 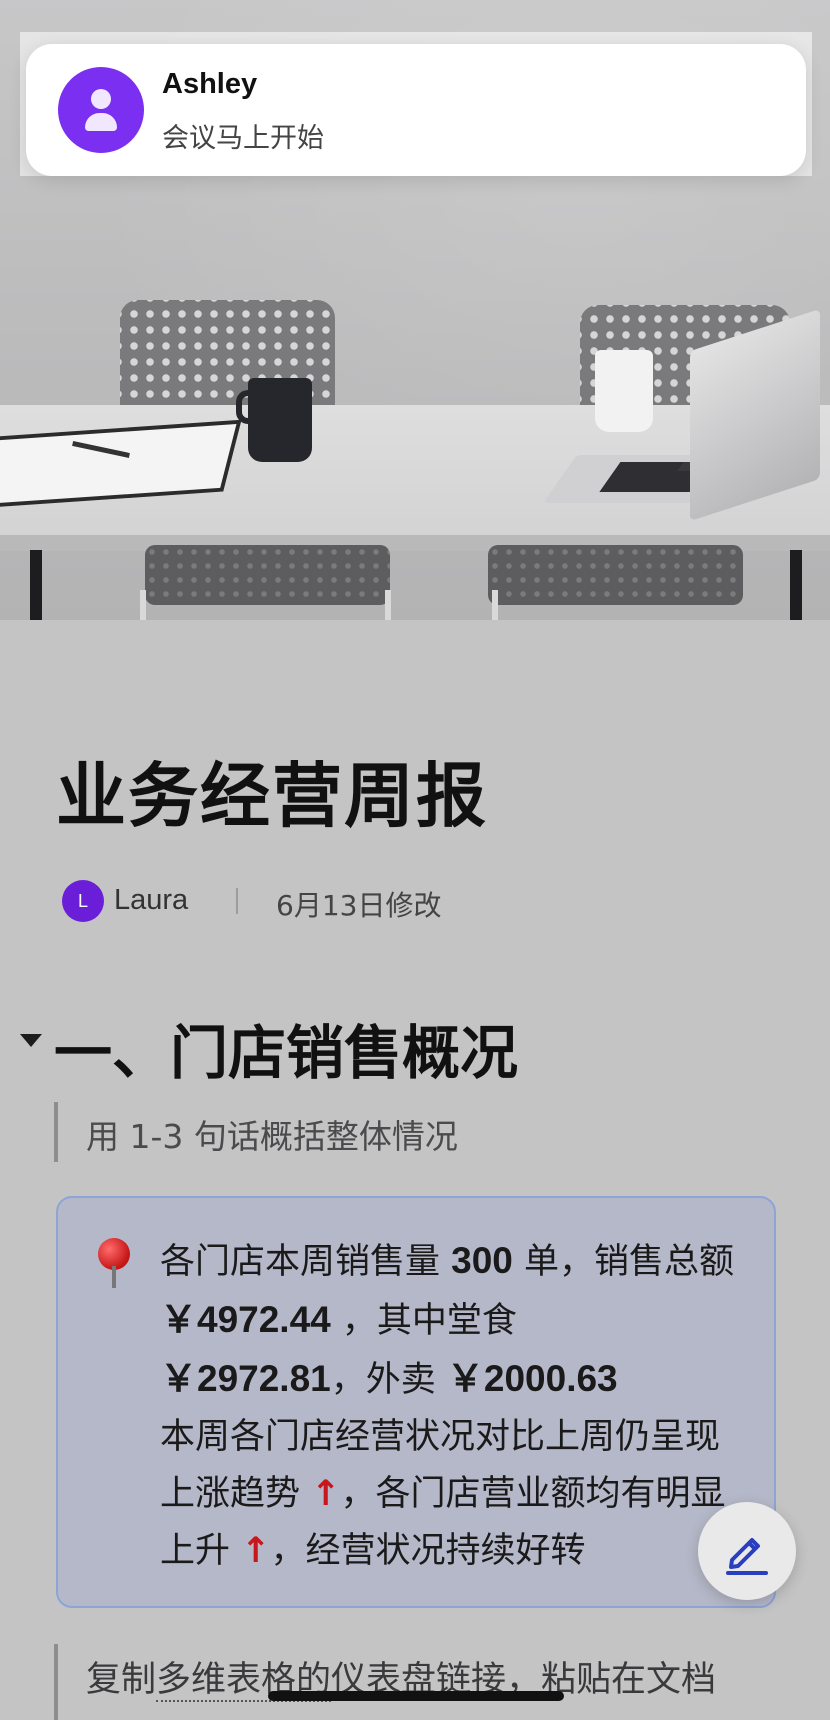 What do you see at coordinates (388, 1380) in the screenshot?
I see `callout-text-part: ，外卖` at bounding box center [388, 1380].